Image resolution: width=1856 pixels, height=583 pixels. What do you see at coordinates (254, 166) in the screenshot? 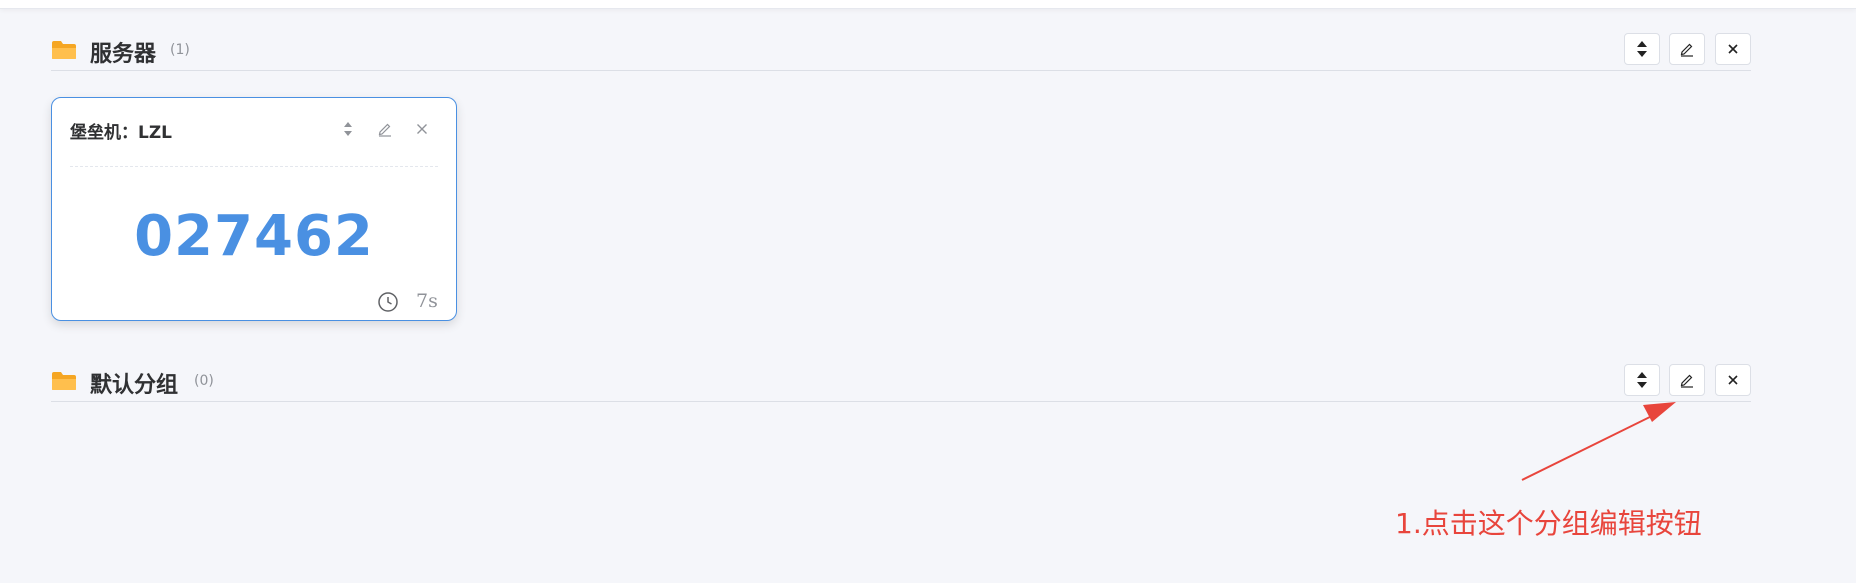
I see `card-divider` at bounding box center [254, 166].